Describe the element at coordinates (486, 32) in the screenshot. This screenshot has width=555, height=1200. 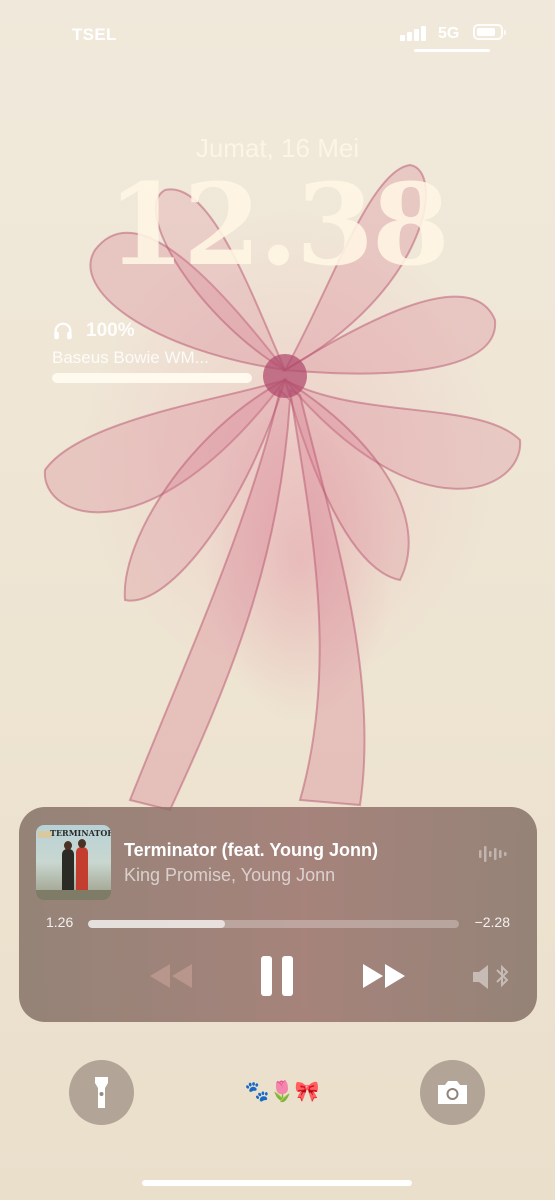
I see `battery-fill` at that location.